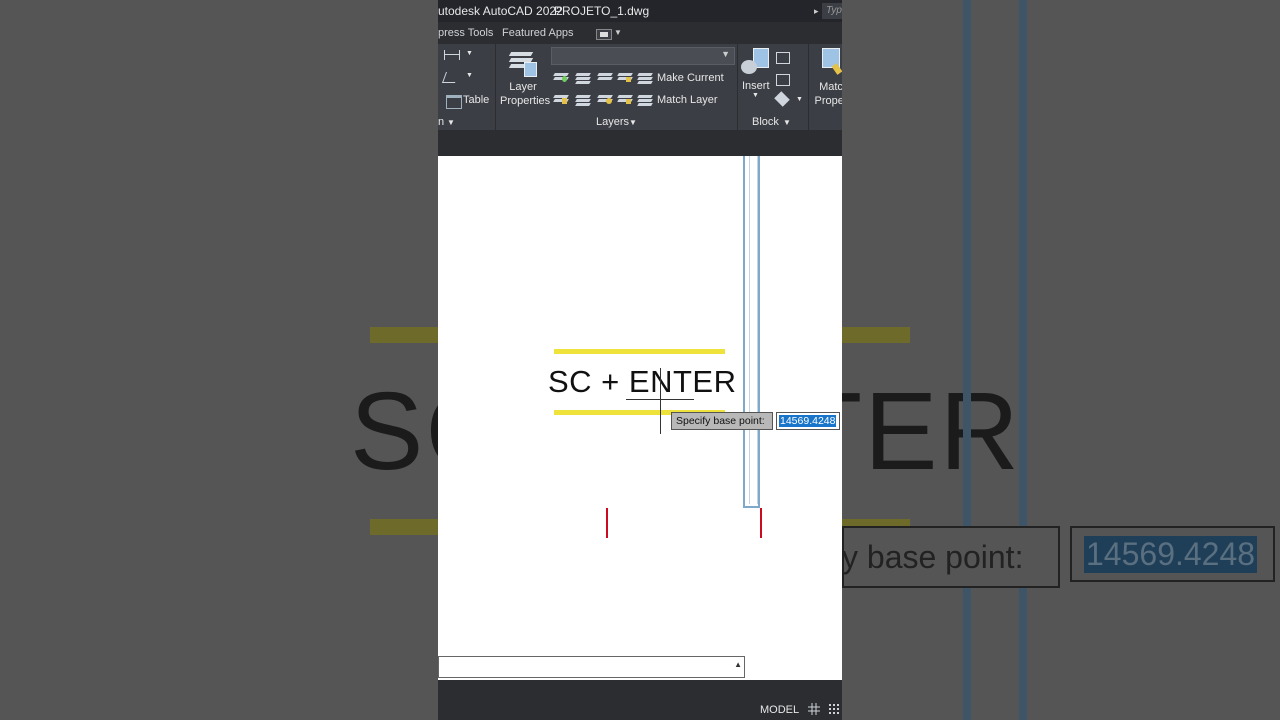 The width and height of the screenshot is (1280, 720). Describe the element at coordinates (660, 401) in the screenshot. I see `crosshair-cursor` at that location.